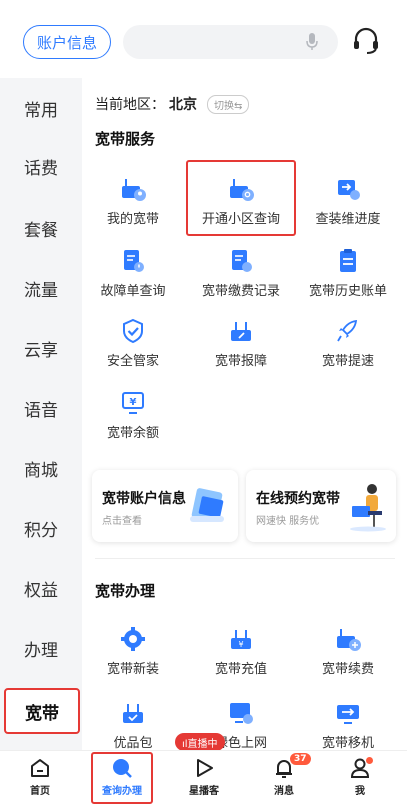 This screenshot has height=806, width=407. What do you see at coordinates (133, 273) in the screenshot?
I see `fault-ticket-item: 故障单查询` at bounding box center [133, 273].